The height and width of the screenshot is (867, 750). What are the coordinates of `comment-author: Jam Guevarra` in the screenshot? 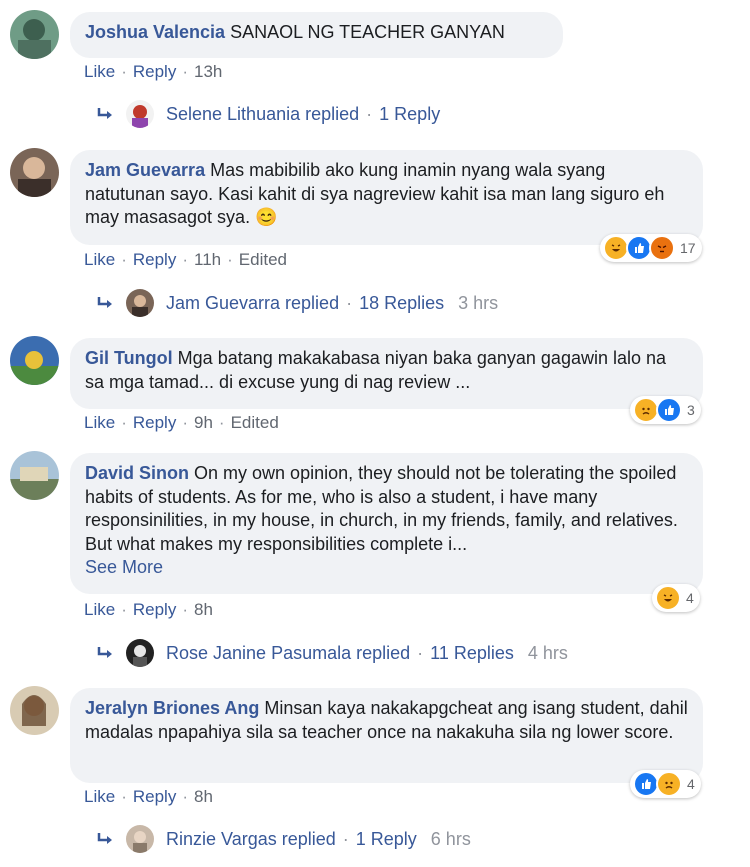 It's located at (145, 170).